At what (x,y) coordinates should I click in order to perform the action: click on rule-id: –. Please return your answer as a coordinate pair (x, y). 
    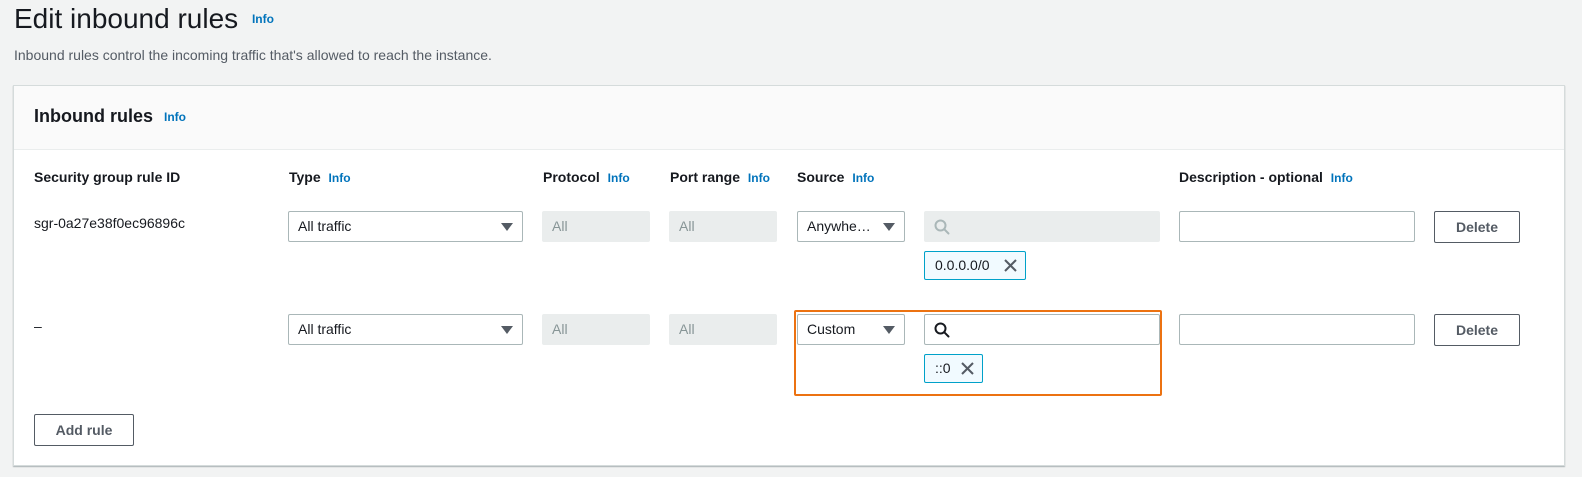
    Looking at the image, I should click on (38, 326).